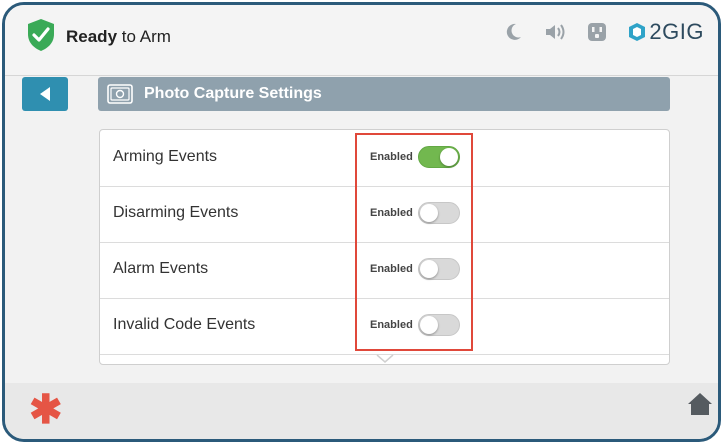 Image resolution: width=727 pixels, height=442 pixels. I want to click on speaker-icon, so click(555, 32).